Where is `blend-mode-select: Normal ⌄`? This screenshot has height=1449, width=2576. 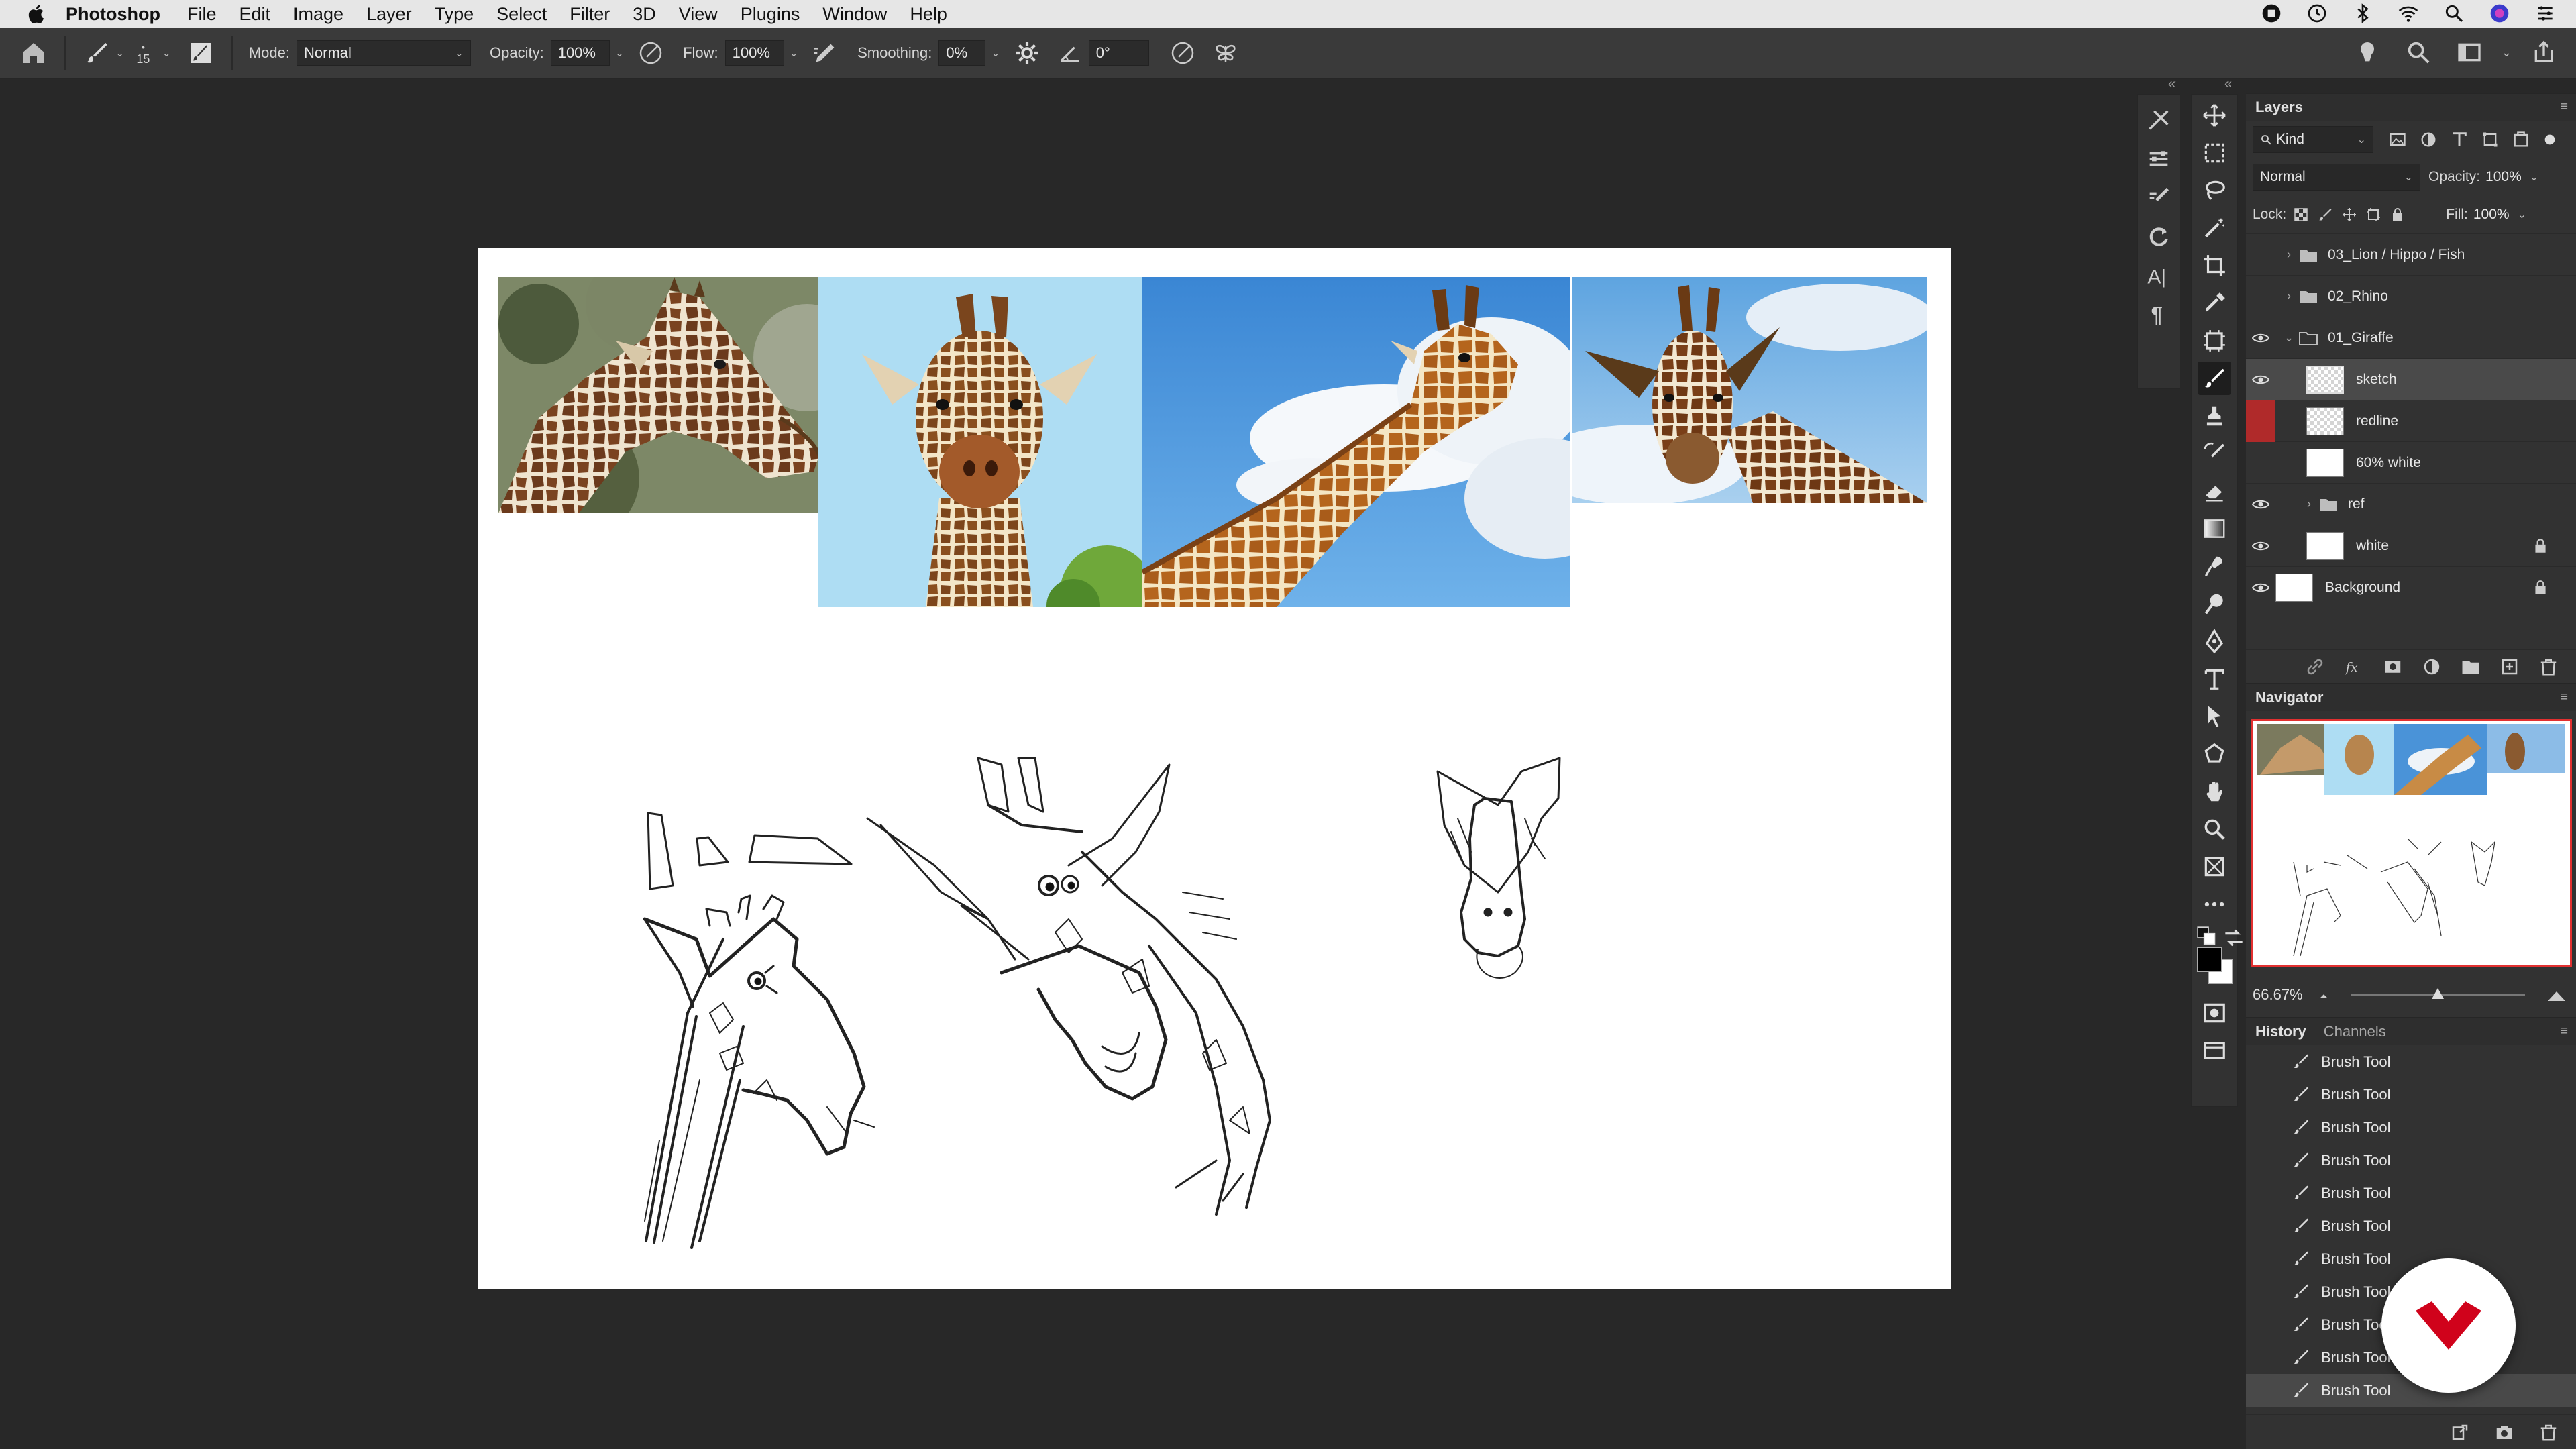
blend-mode-select: Normal ⌄ is located at coordinates (2336, 177).